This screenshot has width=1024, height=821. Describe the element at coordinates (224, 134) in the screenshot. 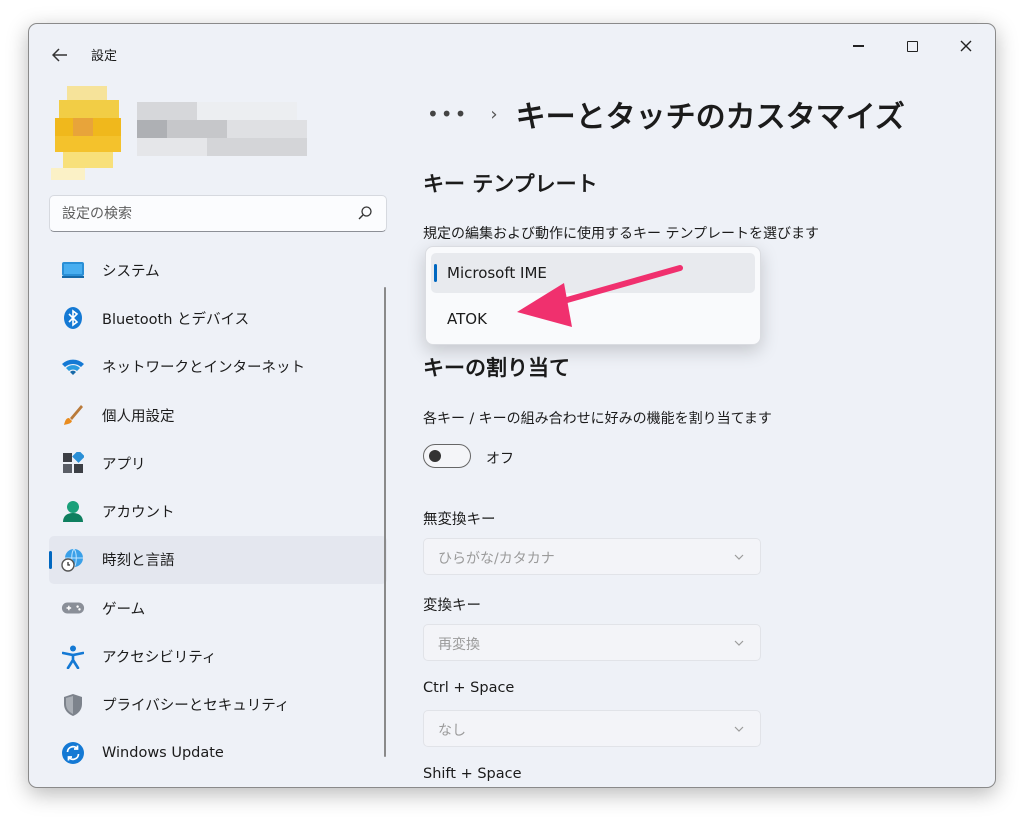

I see `profile-name` at that location.